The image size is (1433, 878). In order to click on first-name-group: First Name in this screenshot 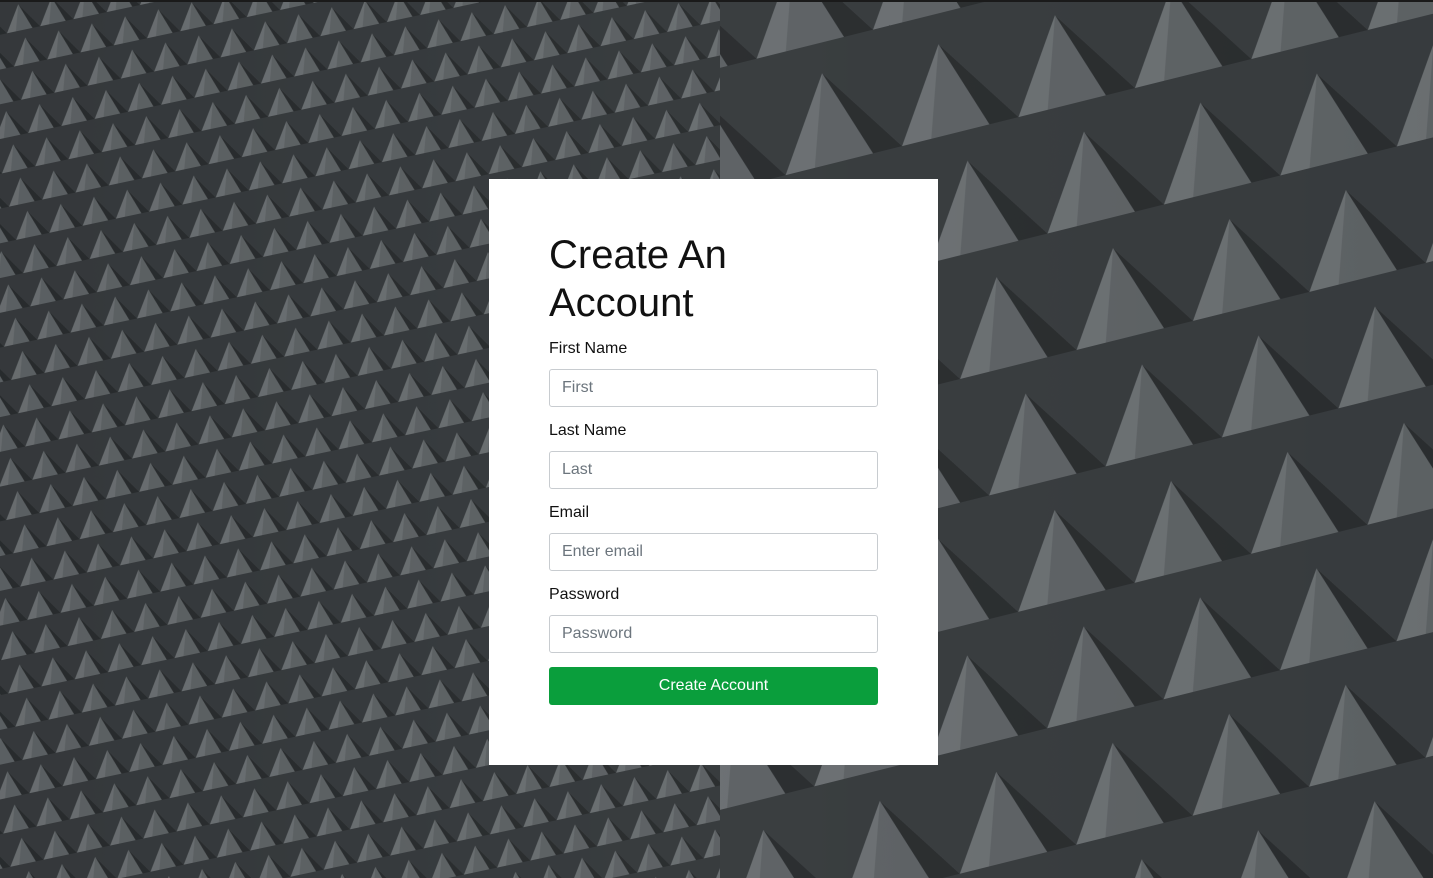, I will do `click(713, 373)`.